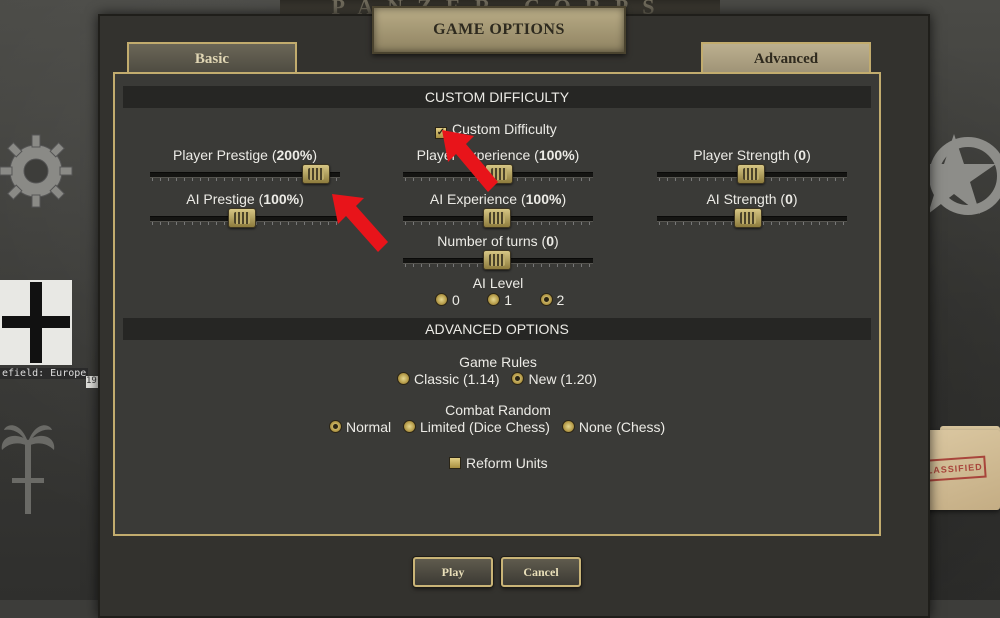 The image size is (1000, 618). What do you see at coordinates (455, 463) in the screenshot?
I see `checkbox-icon` at bounding box center [455, 463].